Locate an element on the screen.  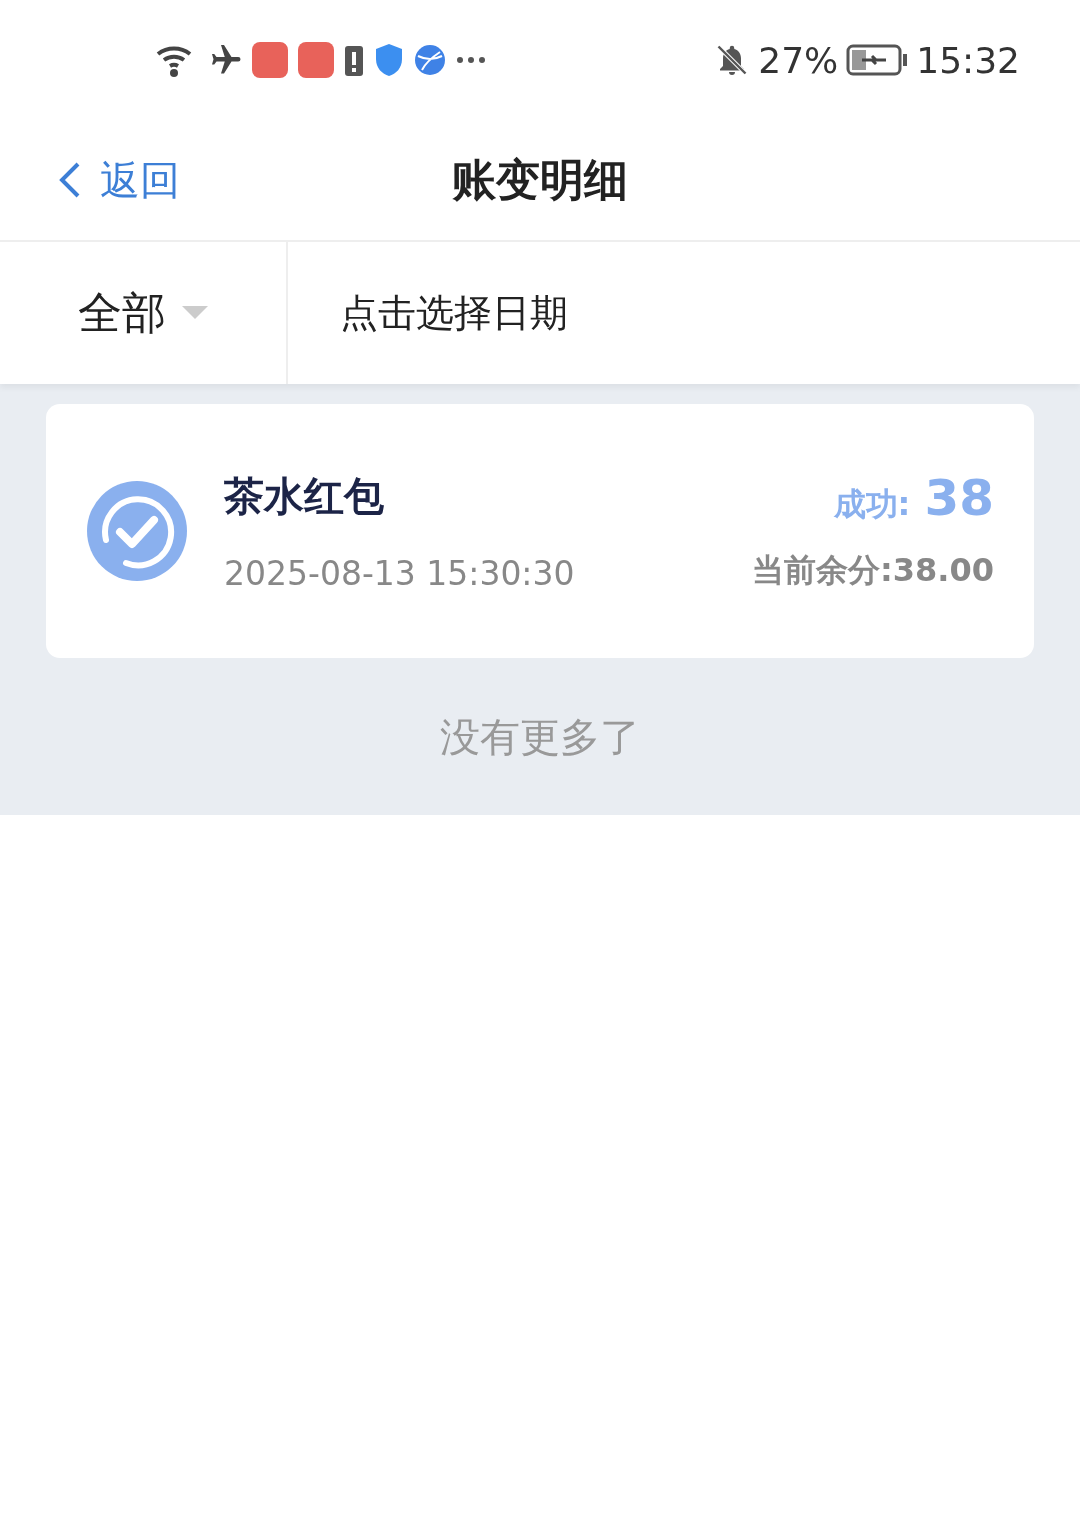
page-title: 账变明细 is located at coordinates (540, 179).